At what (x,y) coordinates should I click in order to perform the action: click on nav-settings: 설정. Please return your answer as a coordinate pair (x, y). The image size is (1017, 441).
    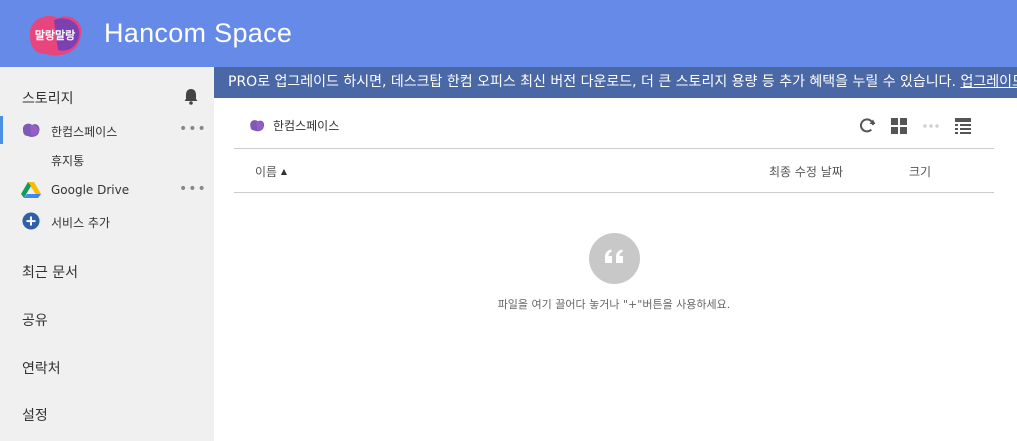
    Looking at the image, I should click on (35, 415).